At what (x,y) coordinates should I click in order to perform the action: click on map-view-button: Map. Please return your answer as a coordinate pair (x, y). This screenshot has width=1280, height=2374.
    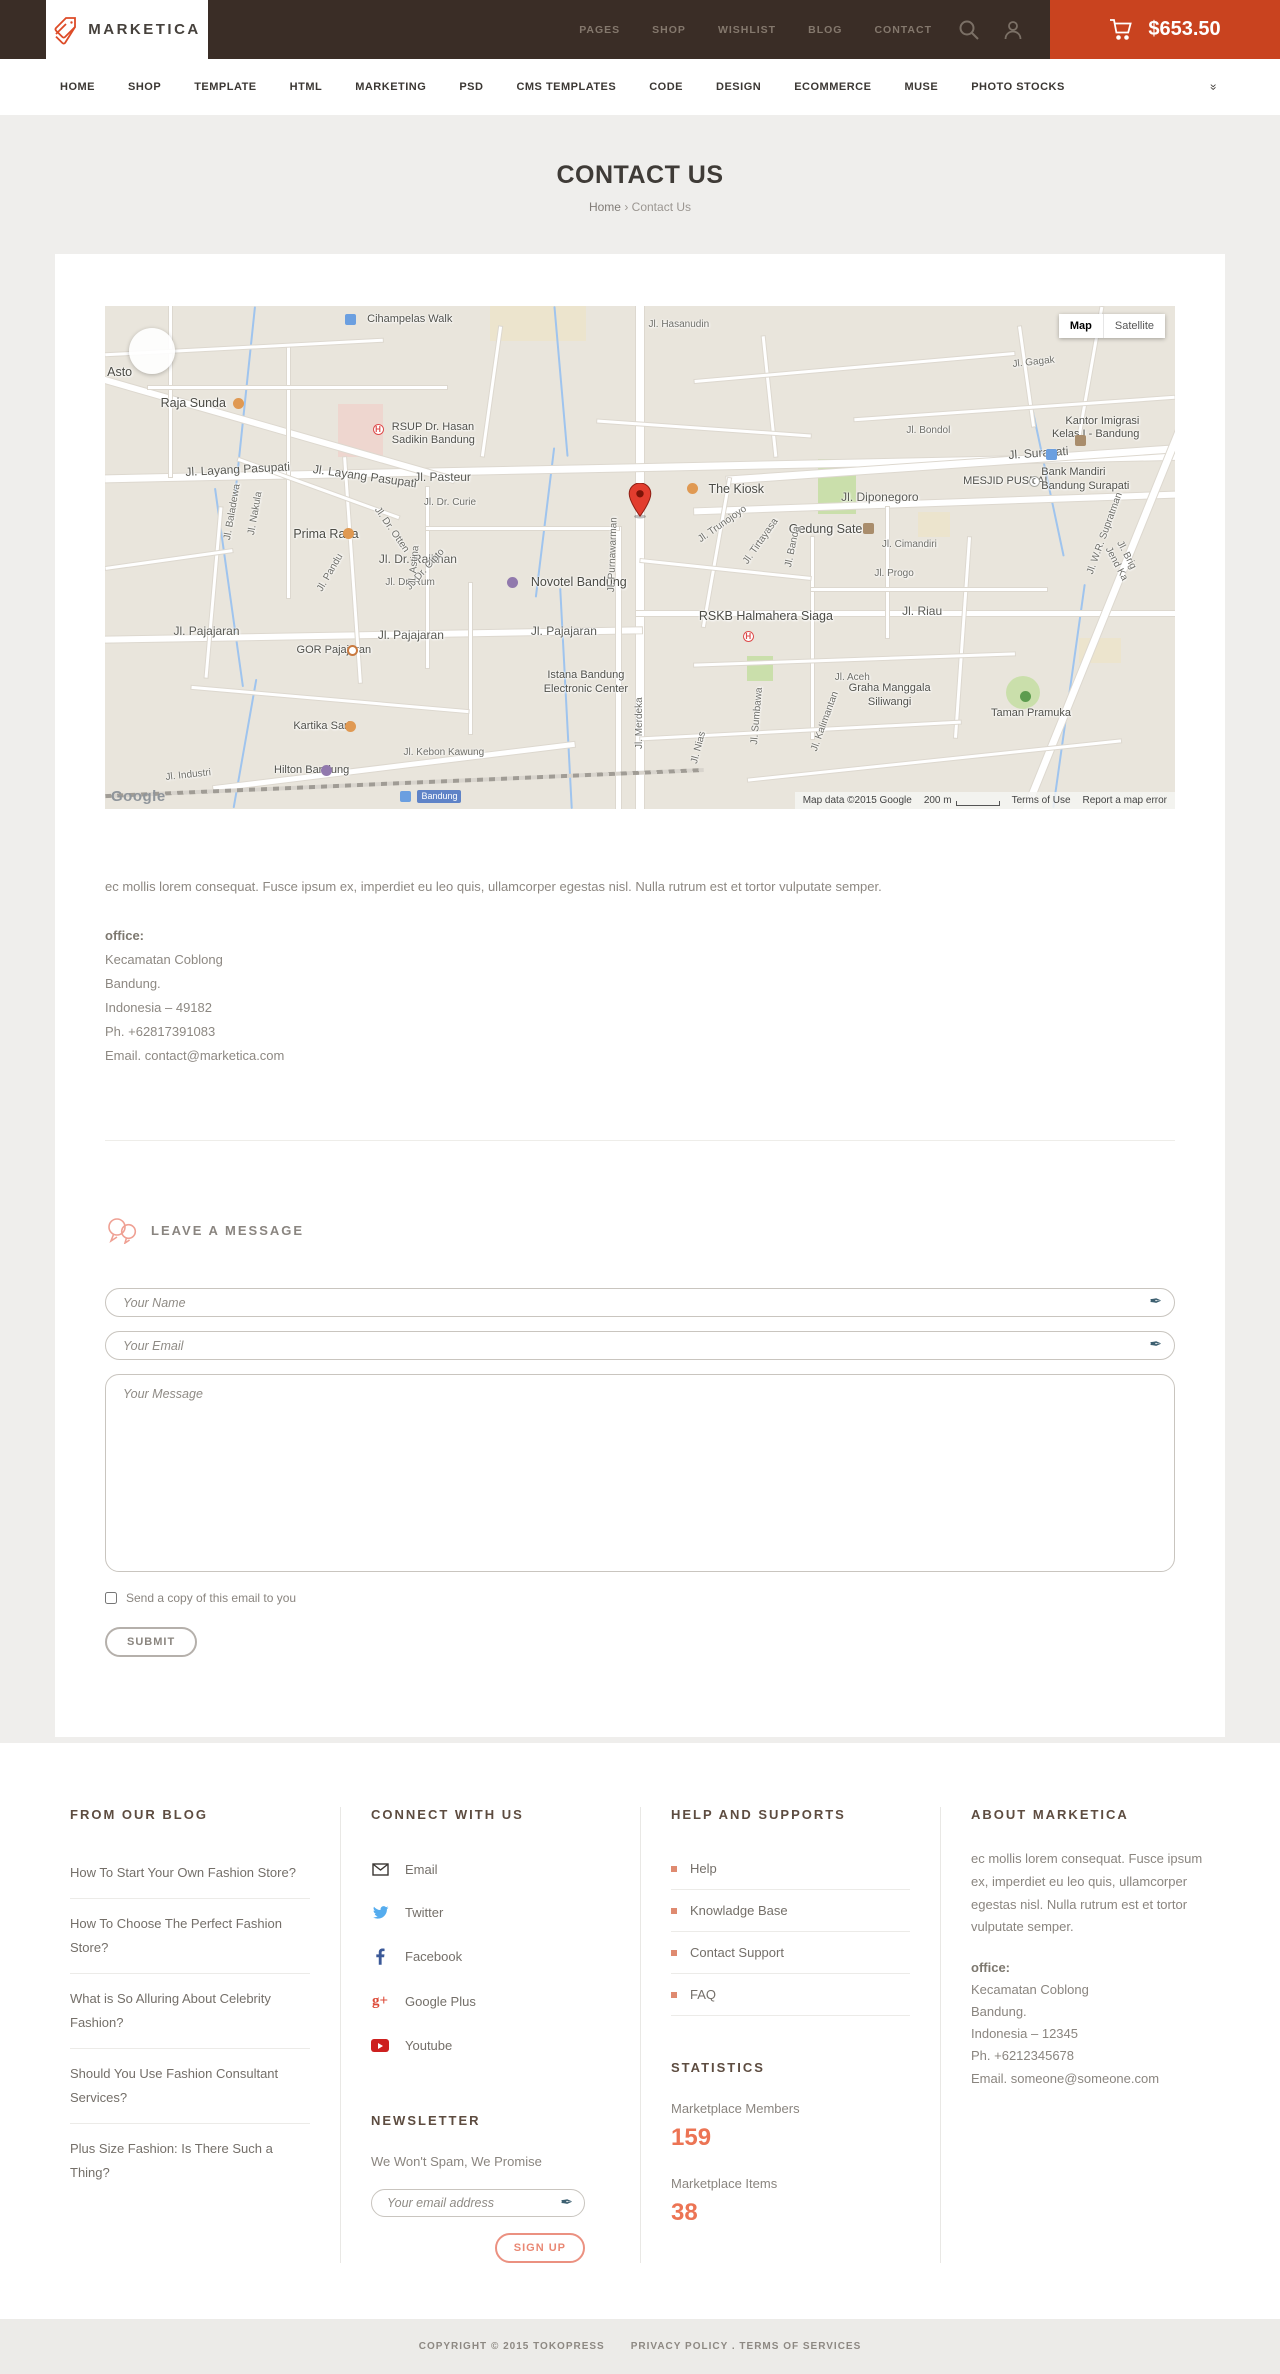
    Looking at the image, I should click on (1081, 326).